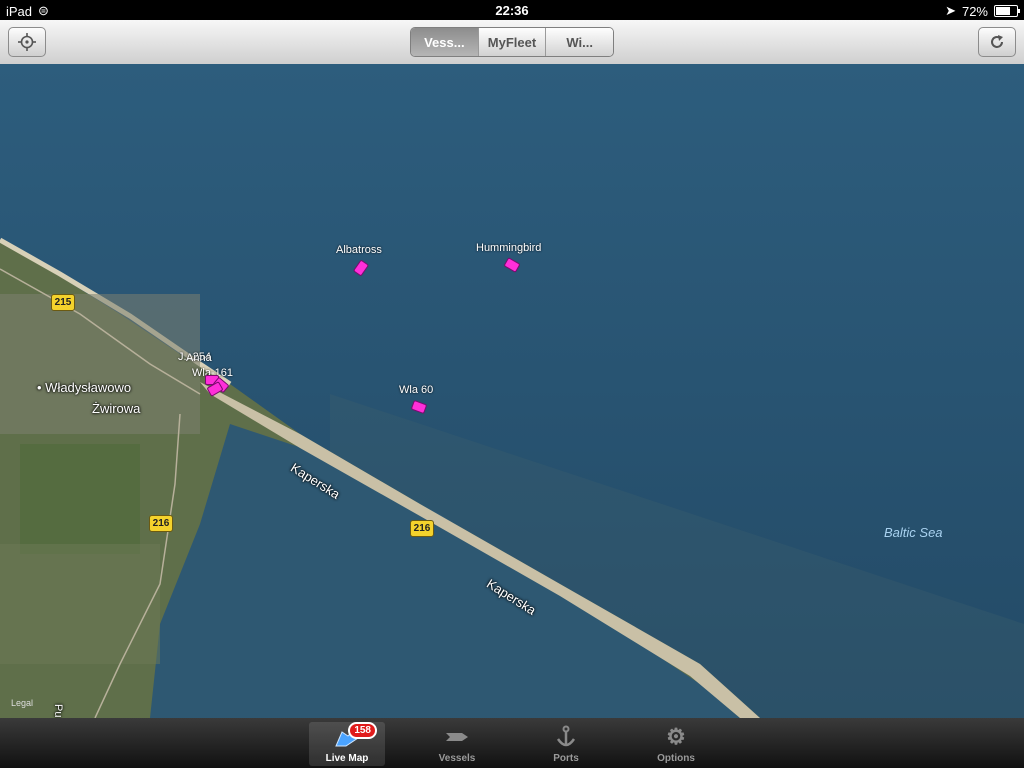  I want to click on crosshair-icon, so click(27, 42).